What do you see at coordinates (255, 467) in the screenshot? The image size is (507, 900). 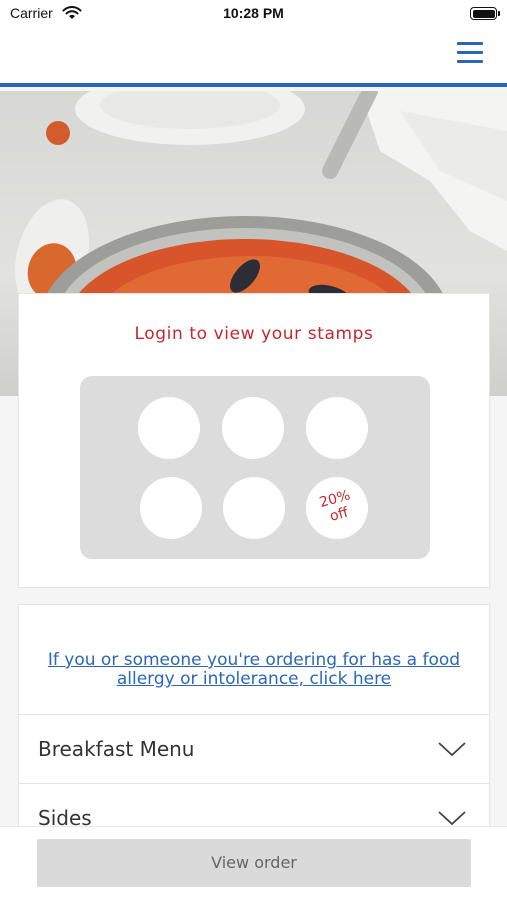 I see `stamp-grid: 20% off` at bounding box center [255, 467].